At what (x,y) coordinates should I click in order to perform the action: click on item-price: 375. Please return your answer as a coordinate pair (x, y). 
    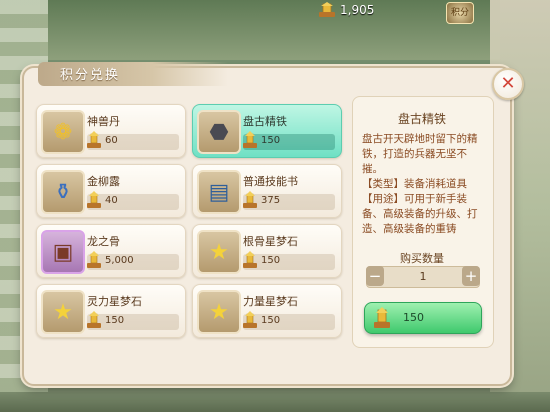
    Looking at the image, I should click on (271, 200).